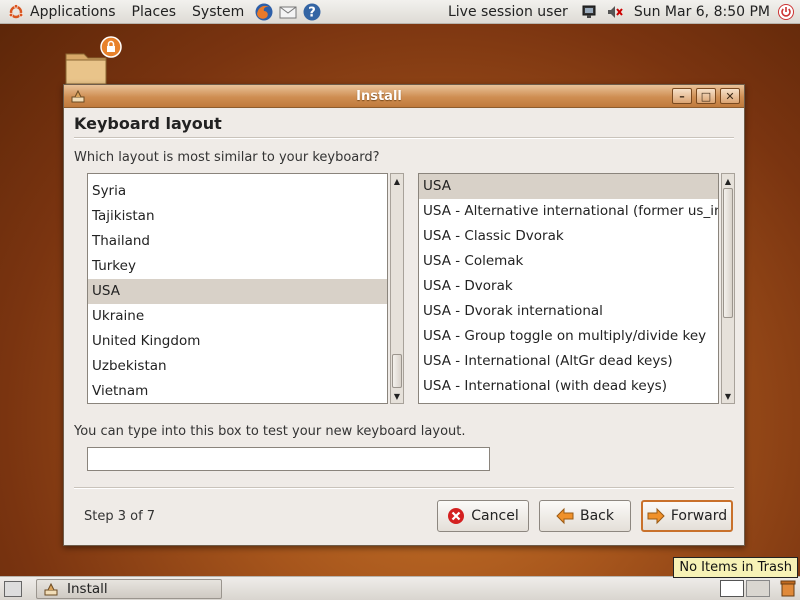 The height and width of the screenshot is (600, 800). Describe the element at coordinates (264, 12) in the screenshot. I see `firefox-icon` at that location.